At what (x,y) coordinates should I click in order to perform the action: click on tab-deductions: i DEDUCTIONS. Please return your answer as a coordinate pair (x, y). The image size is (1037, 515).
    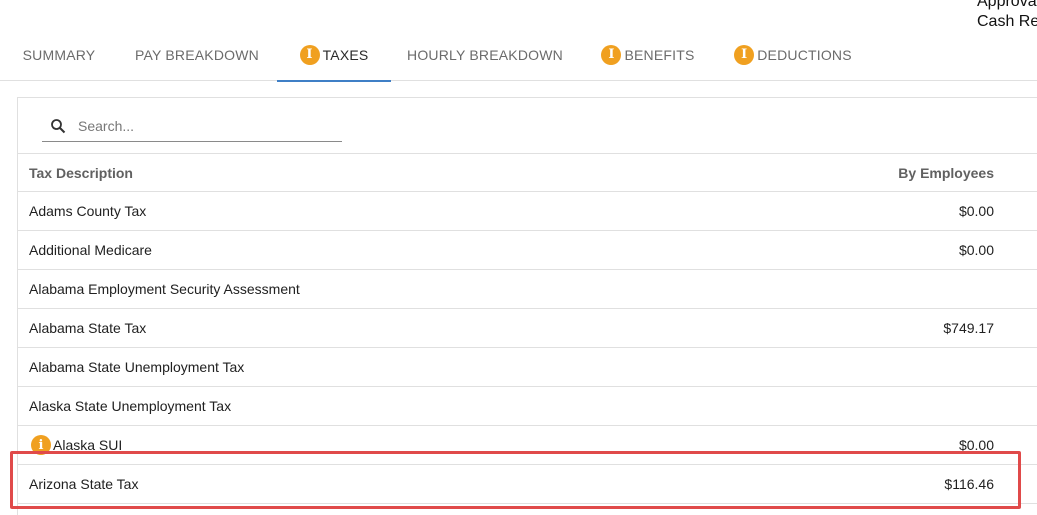
    Looking at the image, I should click on (793, 54).